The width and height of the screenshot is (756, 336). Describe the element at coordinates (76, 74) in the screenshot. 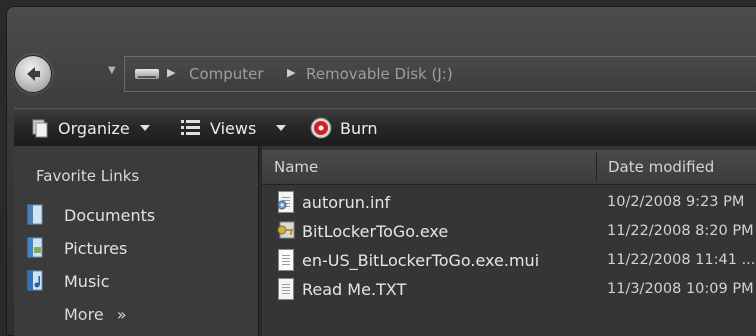

I see `forward-button` at that location.